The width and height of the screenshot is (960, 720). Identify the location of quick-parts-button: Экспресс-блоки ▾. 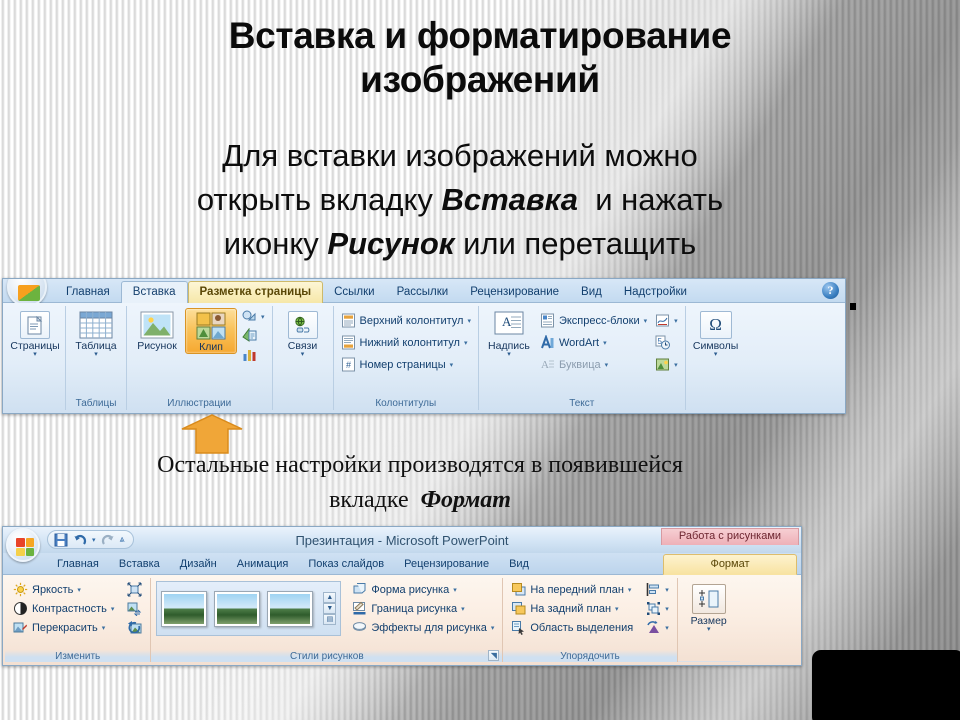
(593, 320).